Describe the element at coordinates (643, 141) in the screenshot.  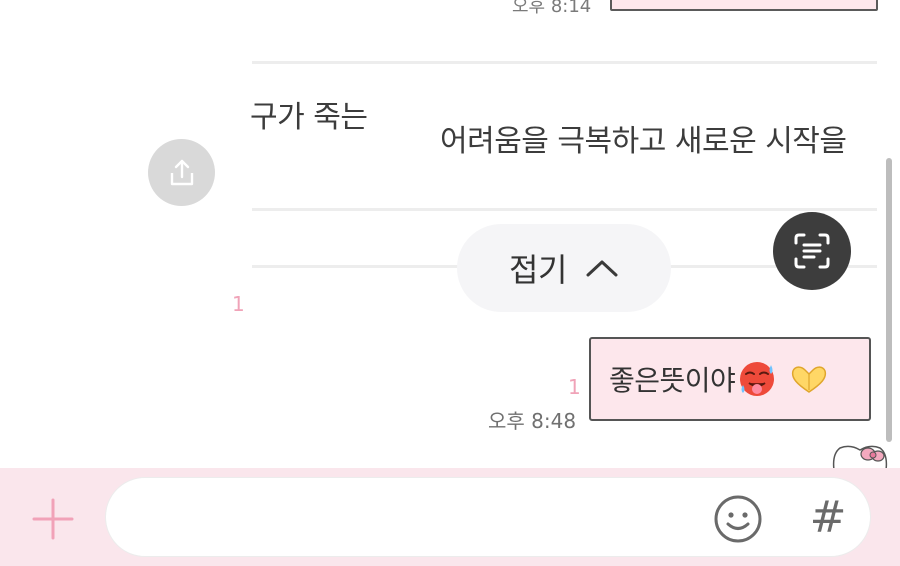
I see `card-text-line2: 어려움을 극복하고 새로운 시작을` at that location.